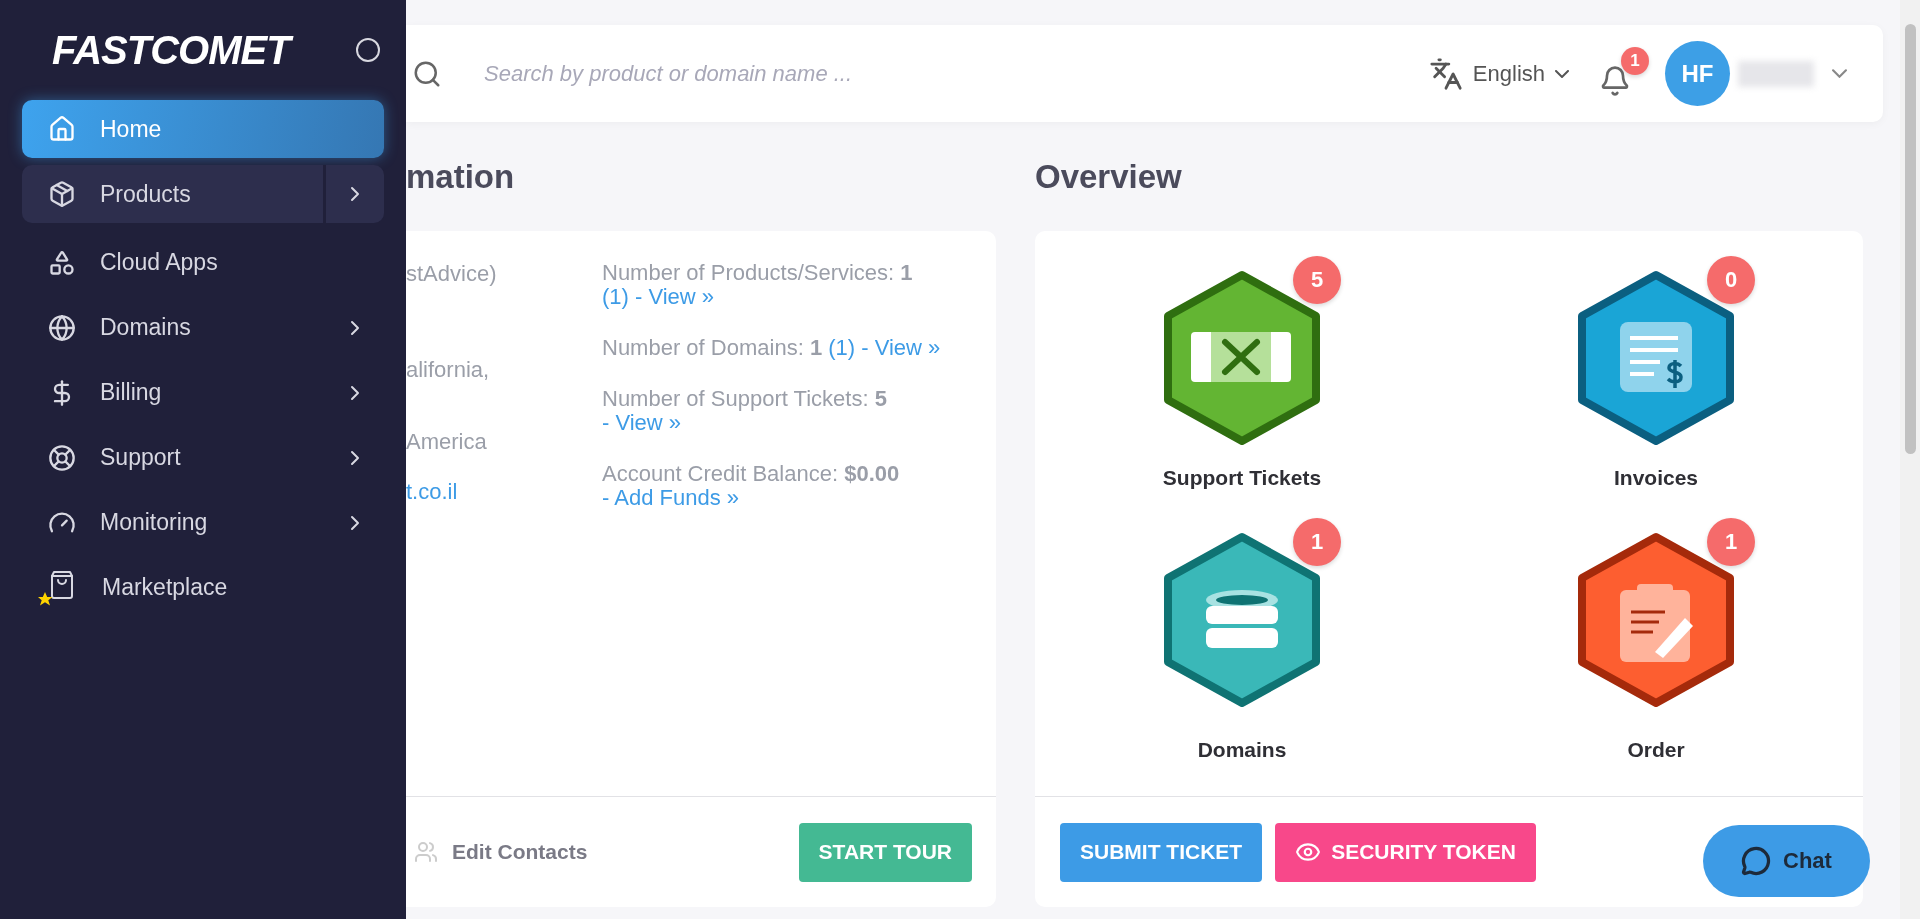 The image size is (1920, 919). What do you see at coordinates (203, 392) in the screenshot?
I see `sidebar-item: Billing` at bounding box center [203, 392].